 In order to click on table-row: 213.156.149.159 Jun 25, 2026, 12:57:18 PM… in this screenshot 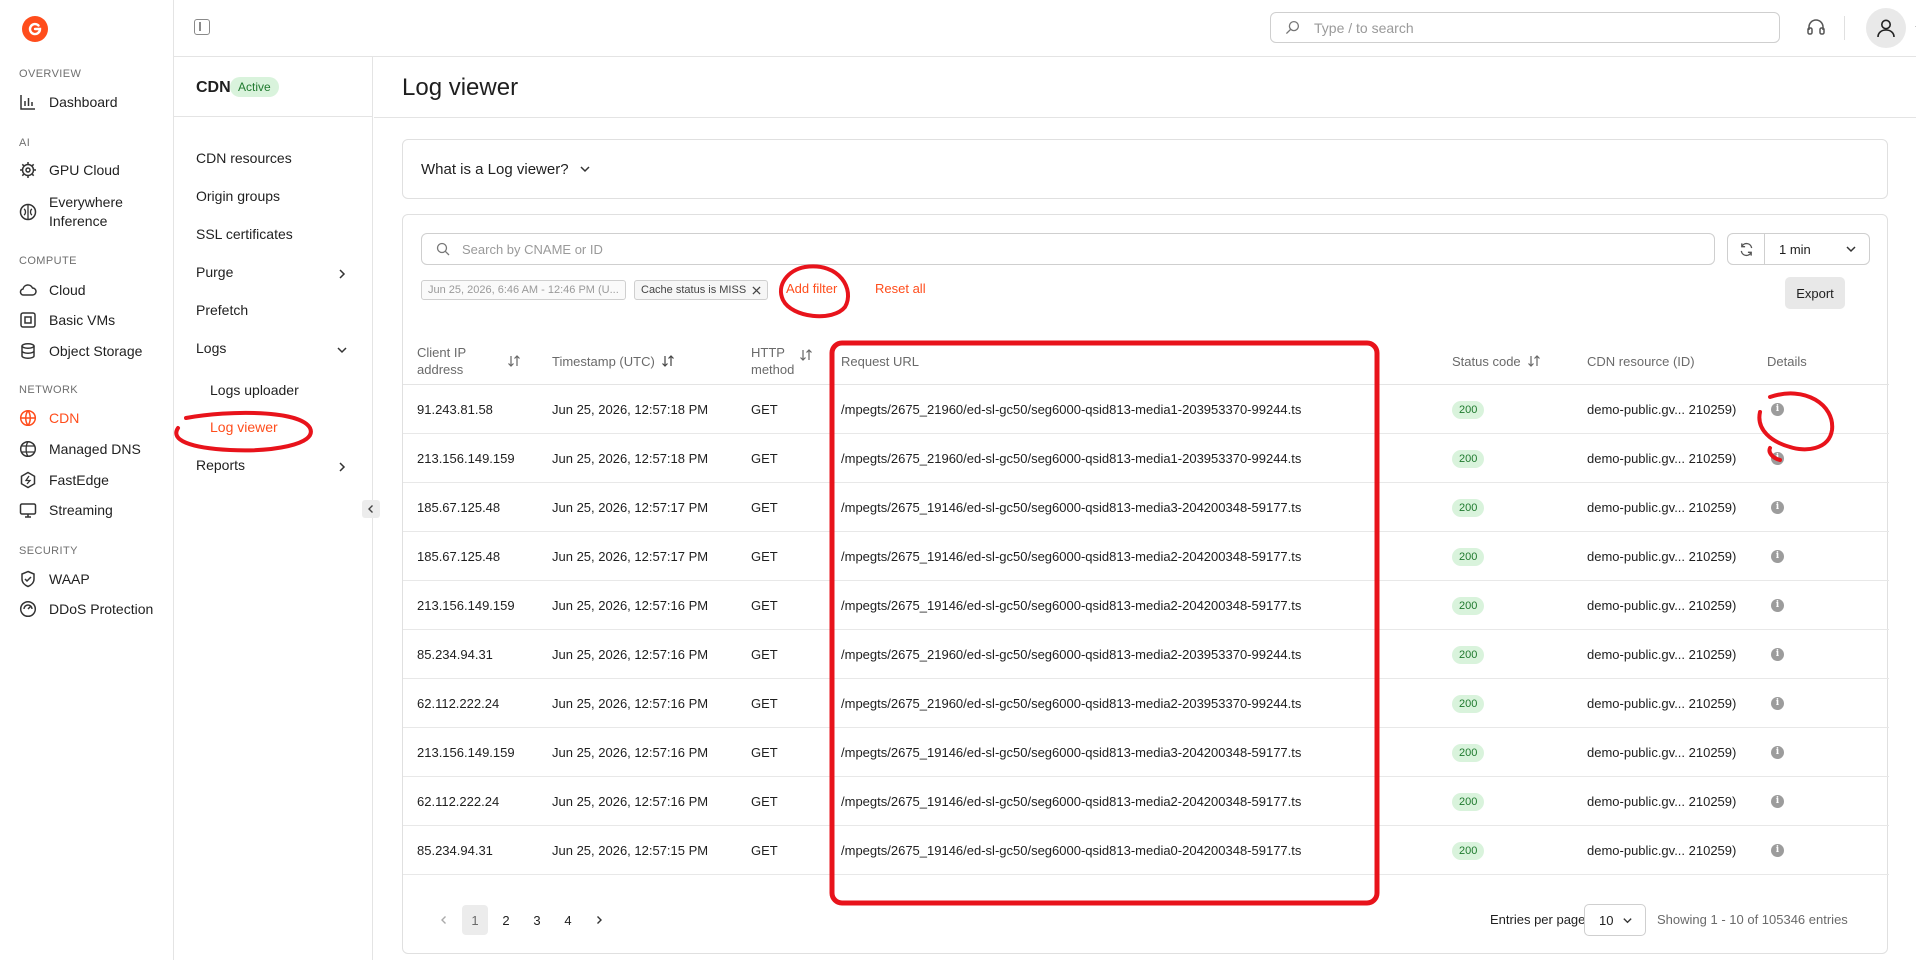, I will do `click(1146, 458)`.